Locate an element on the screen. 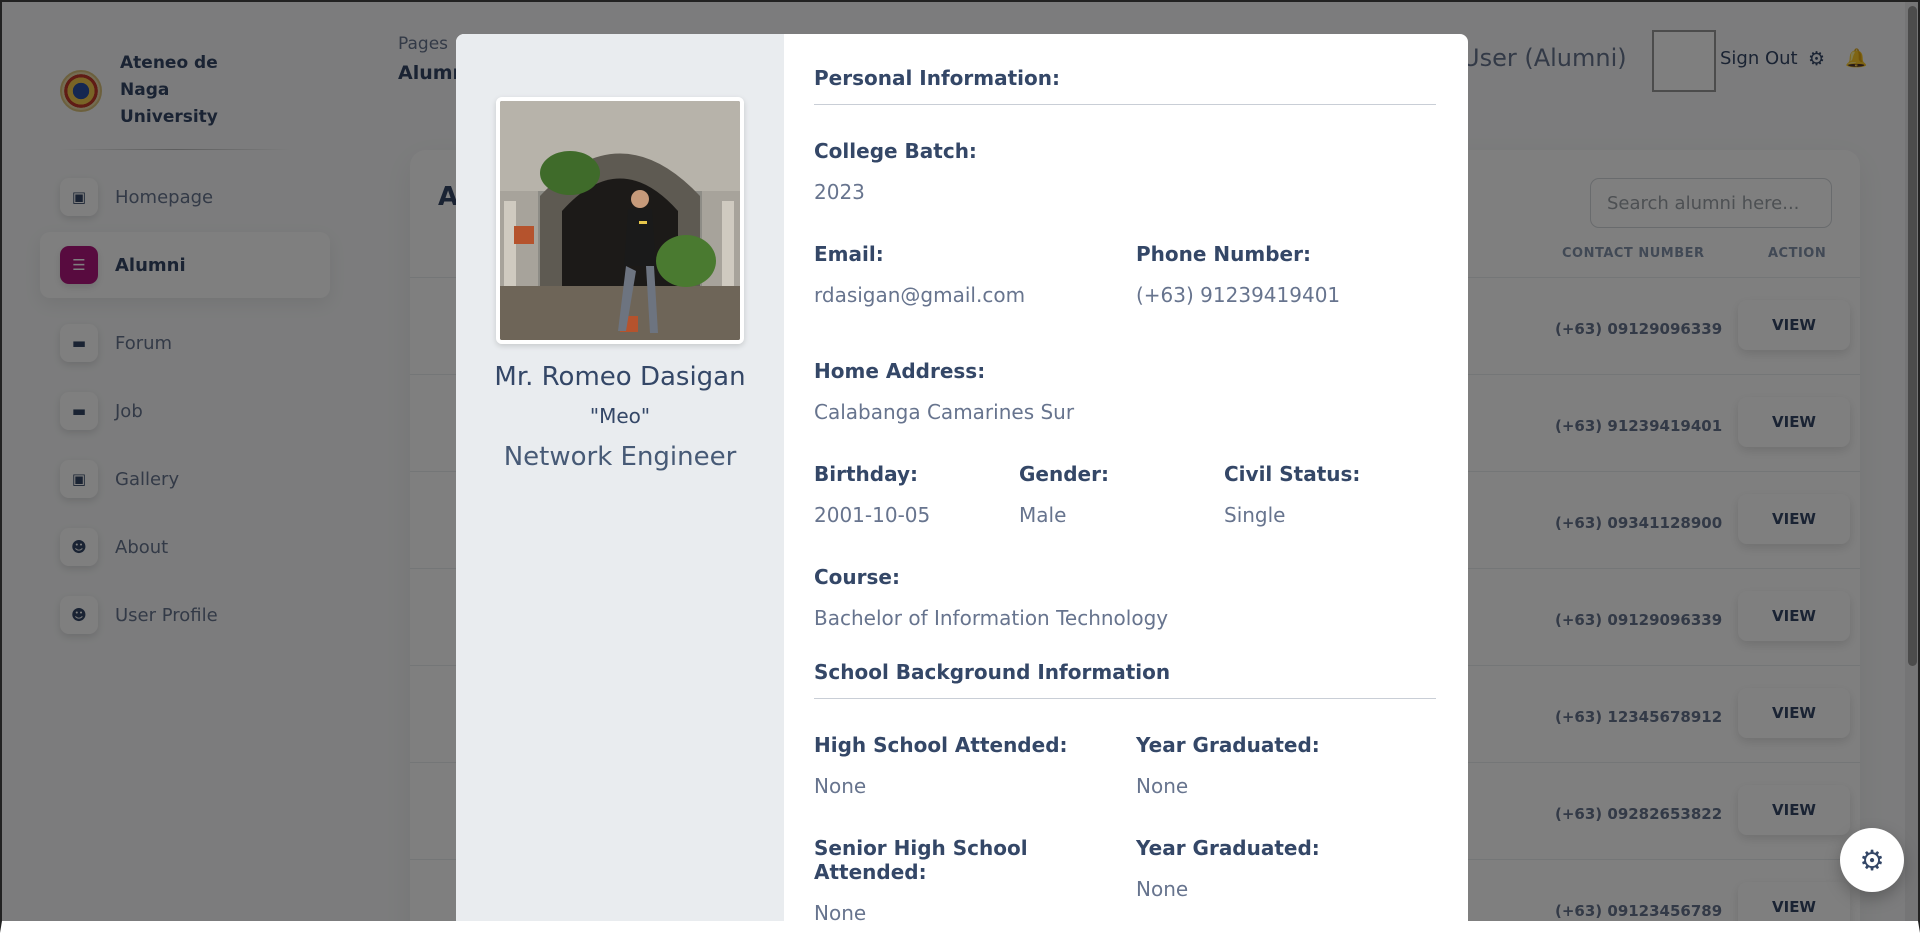 The width and height of the screenshot is (1920, 933). field-college-batch: College Batch: 2023 is located at coordinates (1125, 171).